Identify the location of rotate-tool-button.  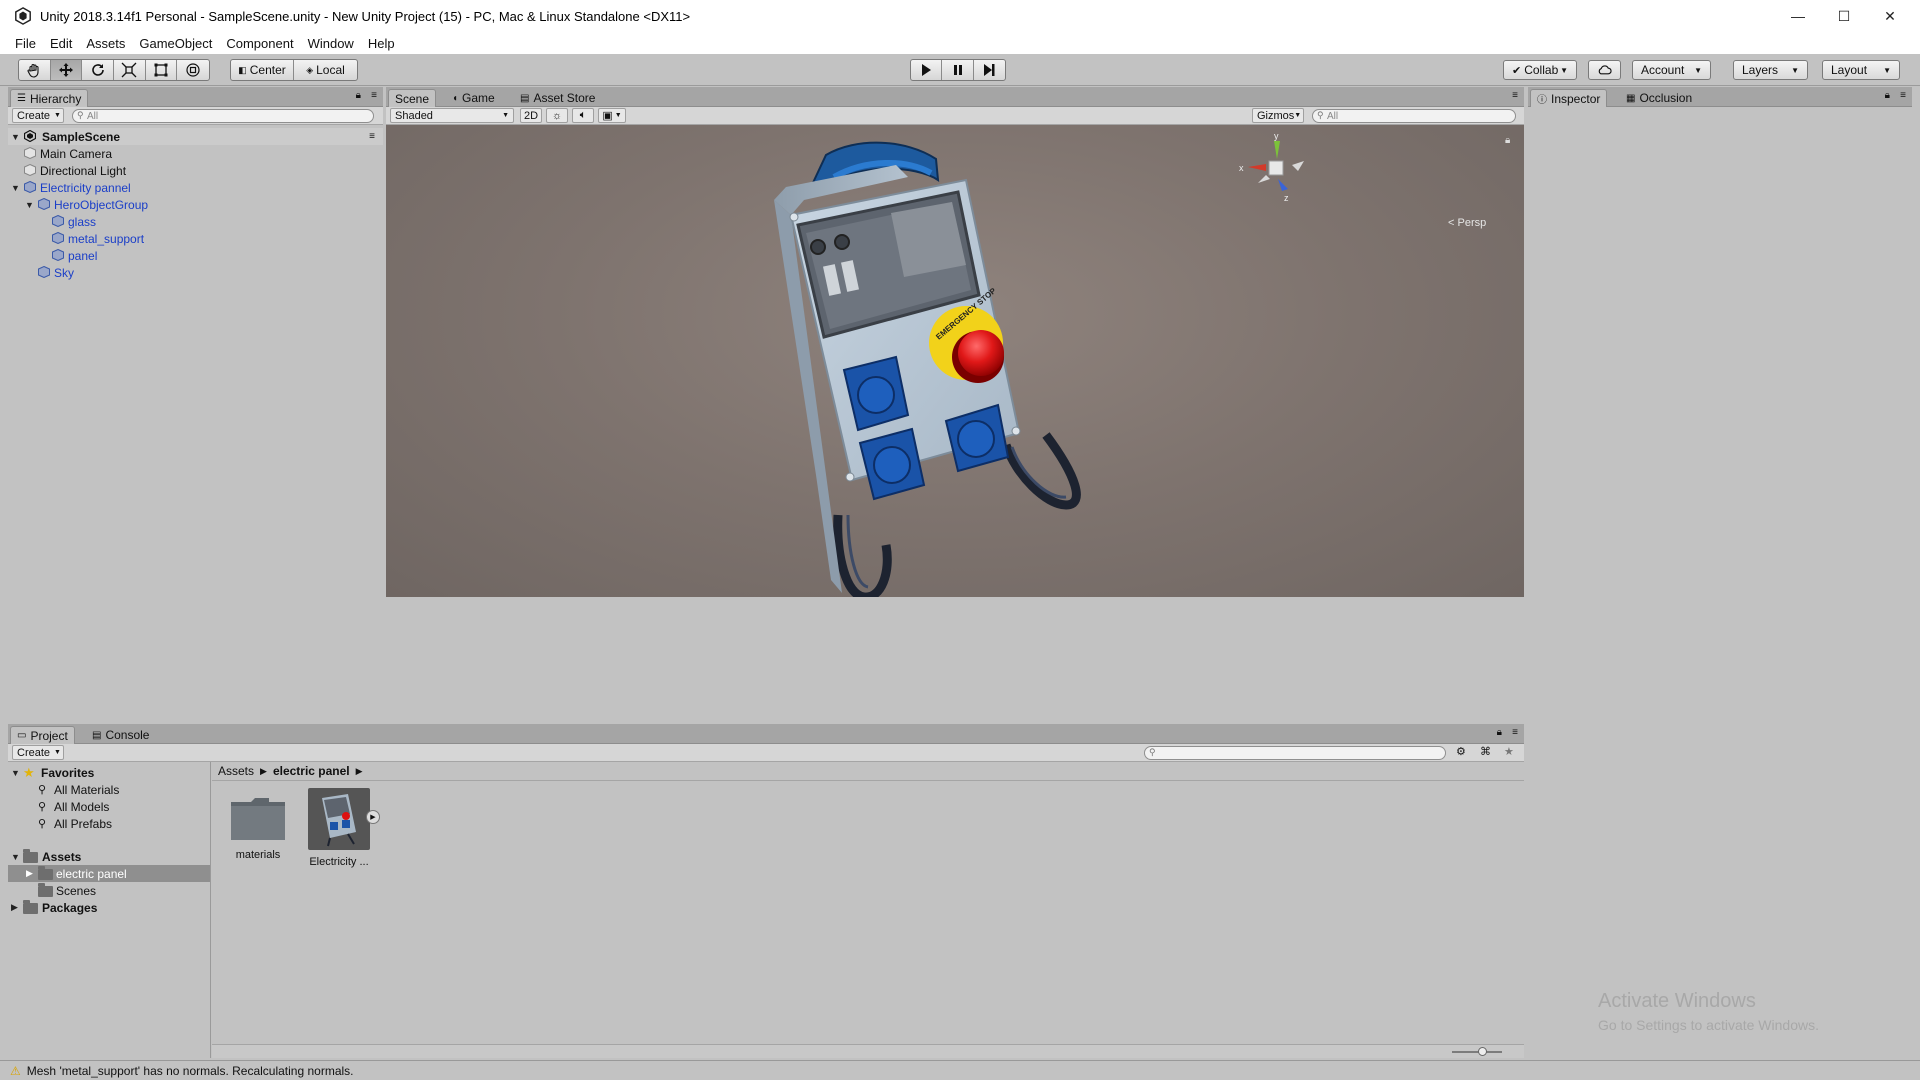
(98, 70).